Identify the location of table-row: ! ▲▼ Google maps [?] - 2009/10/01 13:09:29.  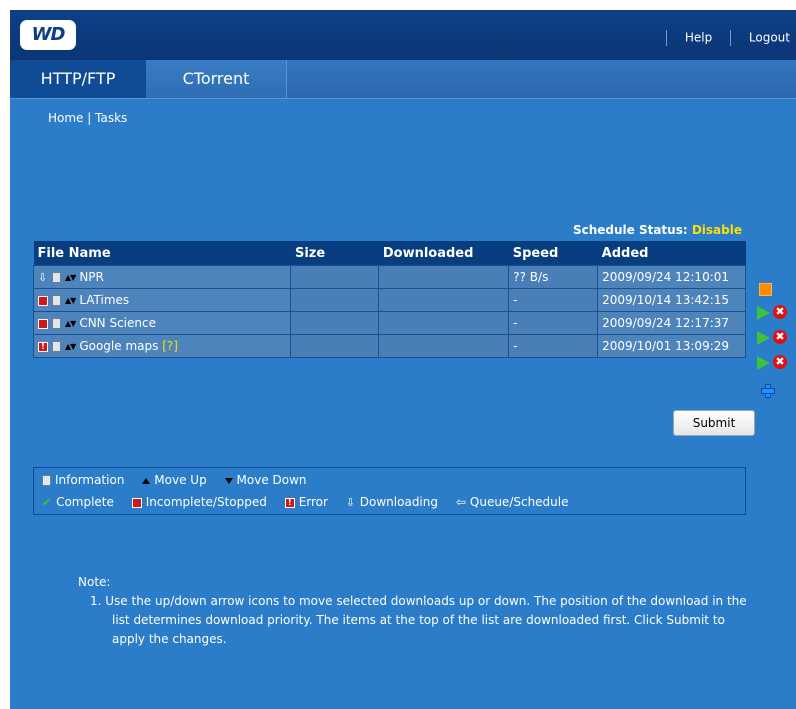
(389, 346).